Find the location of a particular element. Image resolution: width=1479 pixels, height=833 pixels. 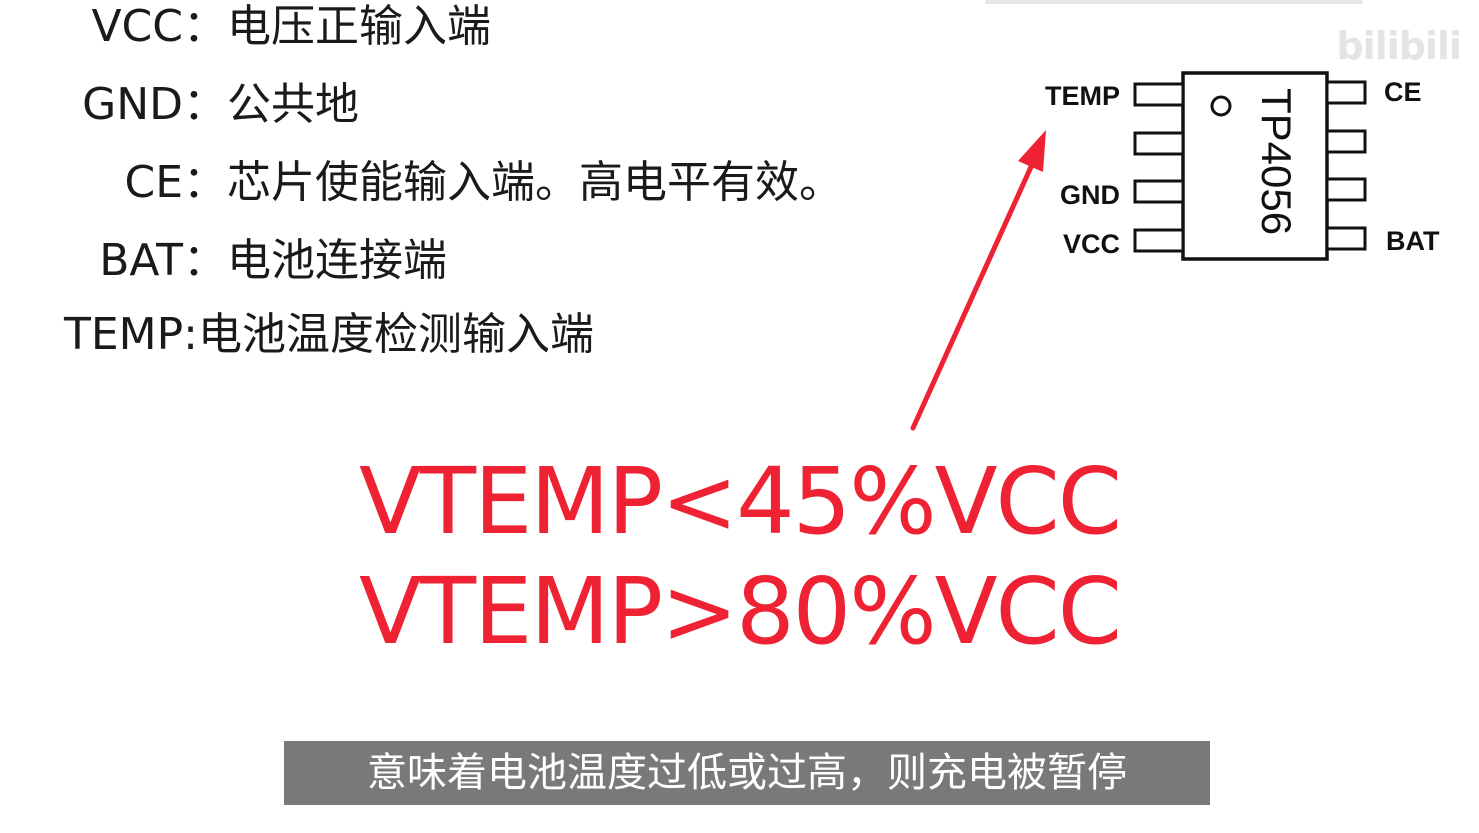

pin-label-temp: TEMP is located at coordinates (1082, 96).